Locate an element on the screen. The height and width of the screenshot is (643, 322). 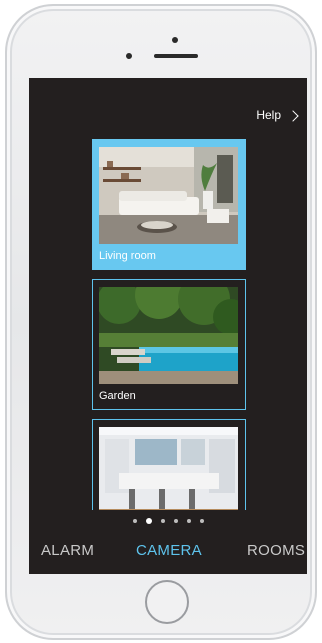
page-dot-active is located at coordinates (148, 521).